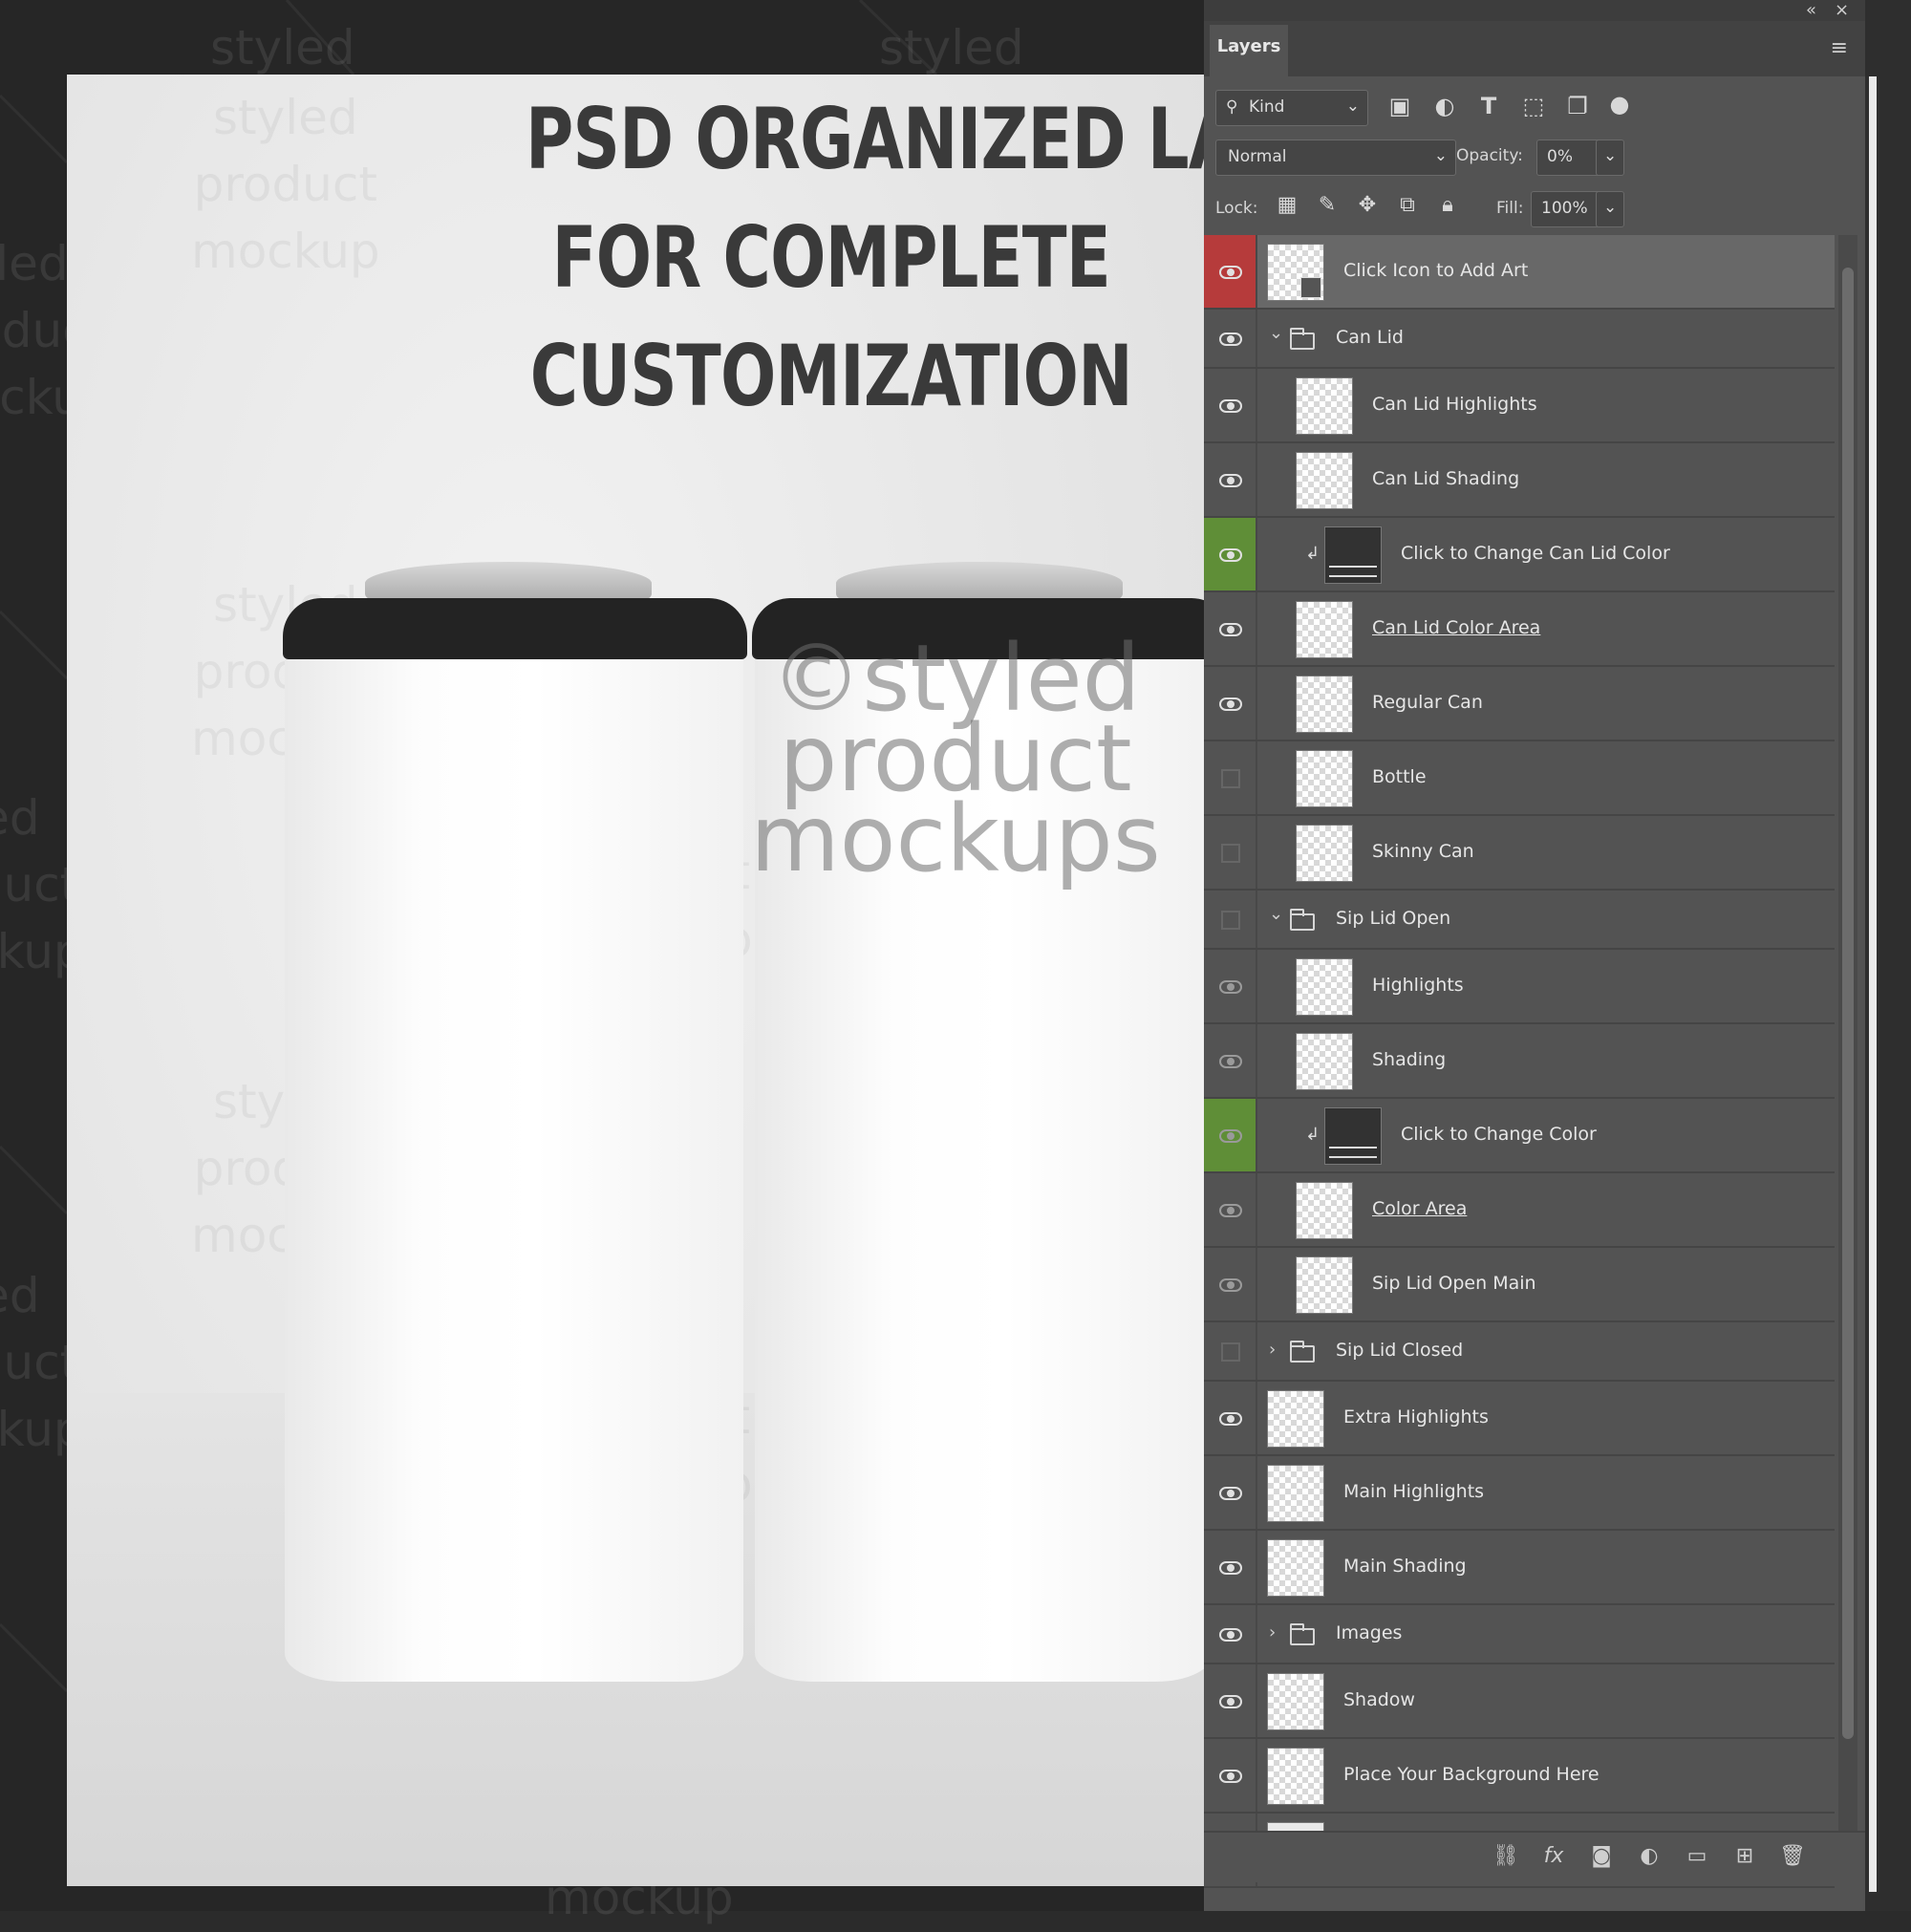 This screenshot has height=1932, width=1911. I want to click on layer-list-scrollbar, so click(1847, 1033).